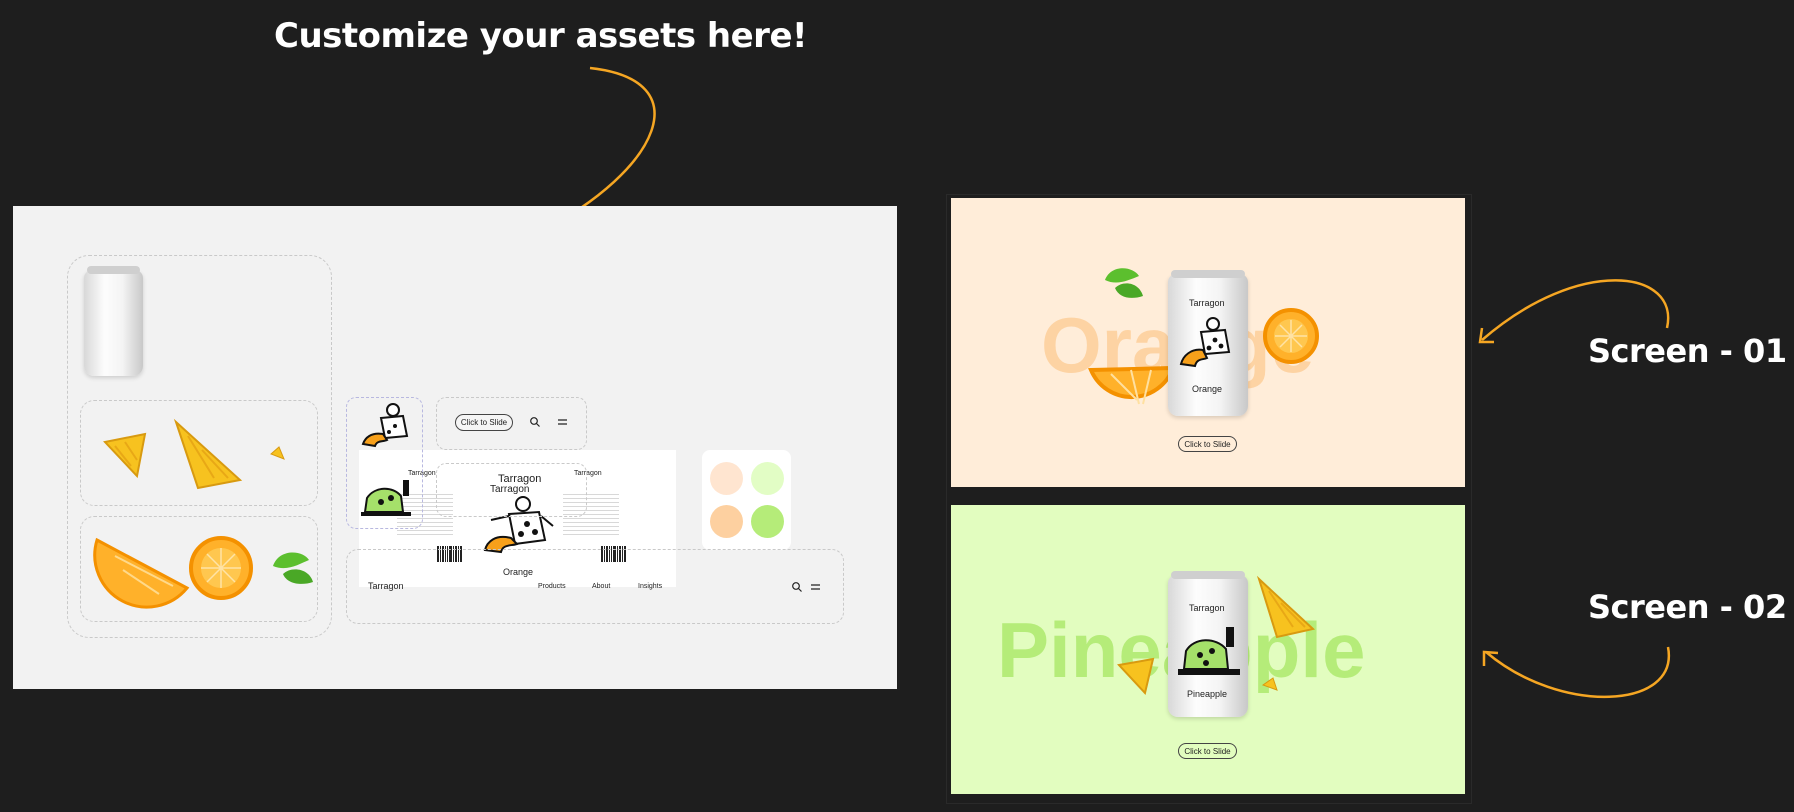  What do you see at coordinates (767, 521) in the screenshot?
I see `swatch-green` at bounding box center [767, 521].